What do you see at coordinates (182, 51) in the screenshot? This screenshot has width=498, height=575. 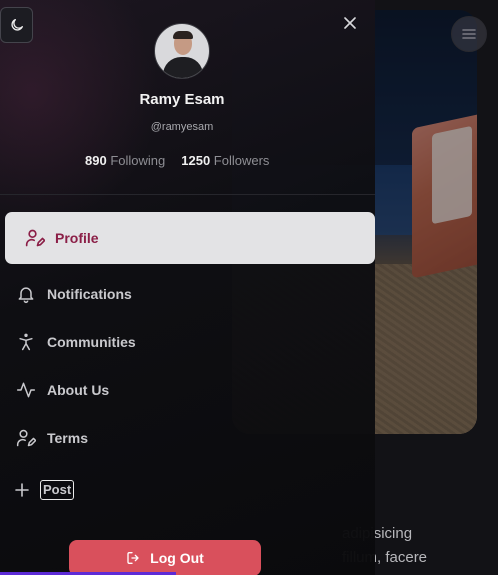 I see `avatar` at bounding box center [182, 51].